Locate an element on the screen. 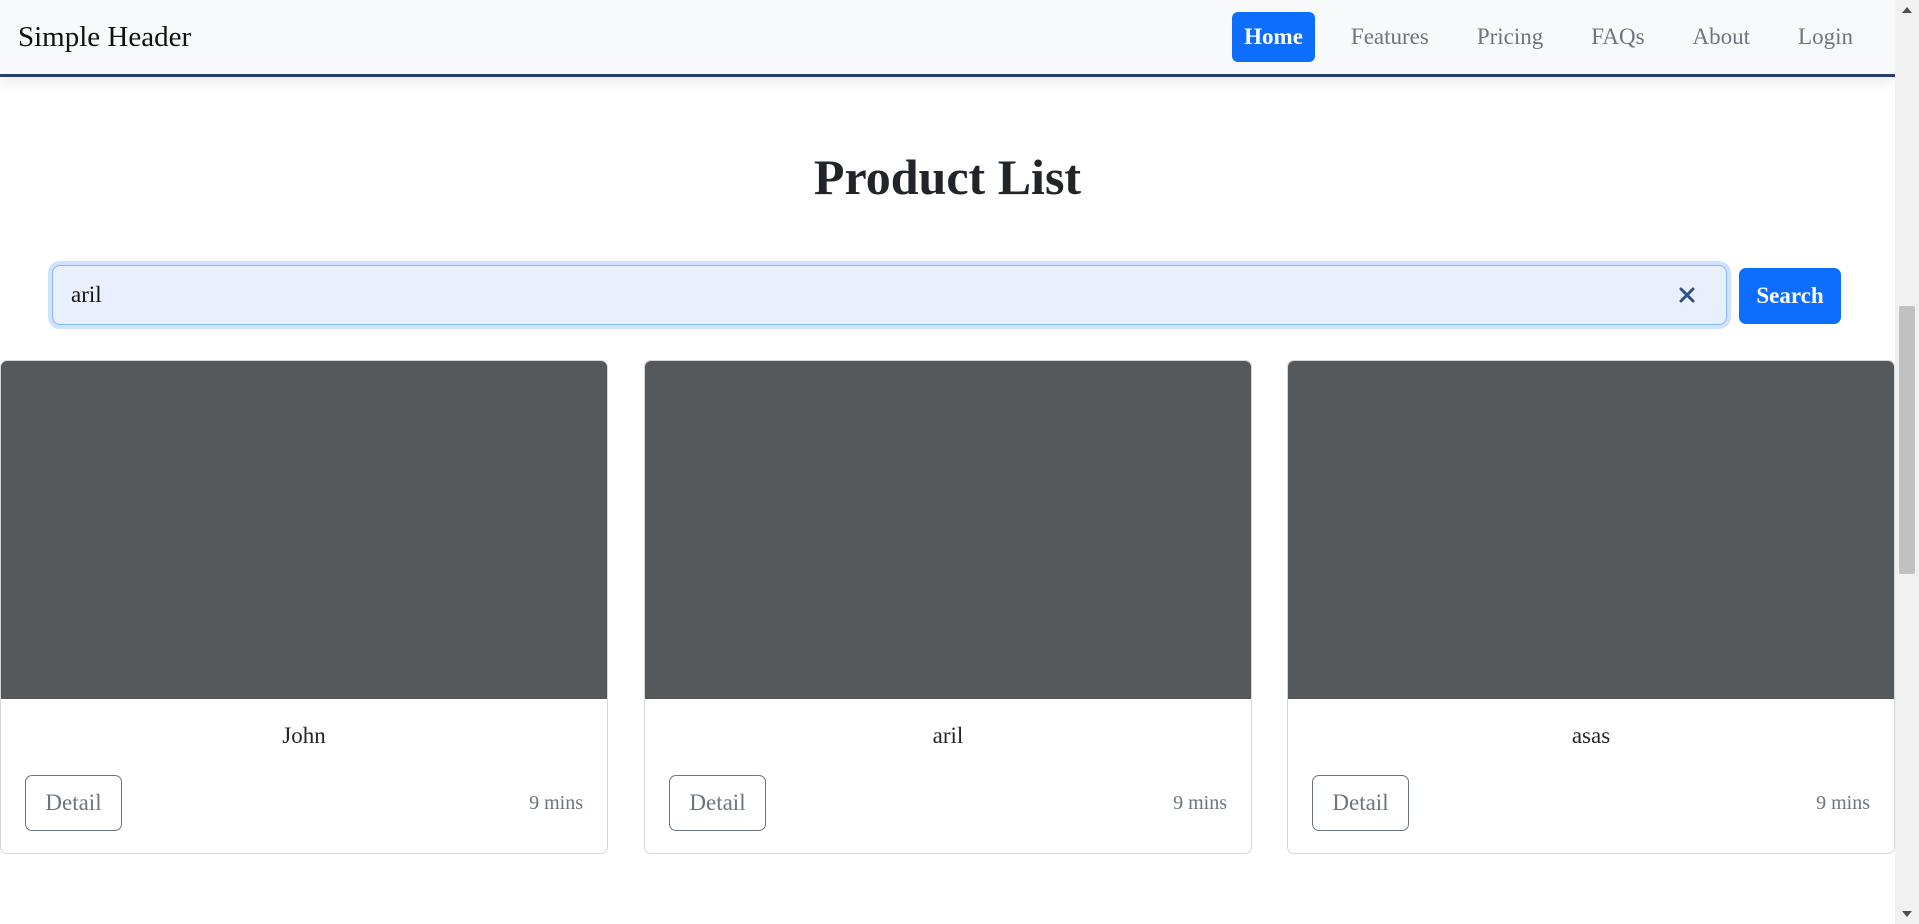 The image size is (1919, 924). search-button: Search is located at coordinates (1790, 296).